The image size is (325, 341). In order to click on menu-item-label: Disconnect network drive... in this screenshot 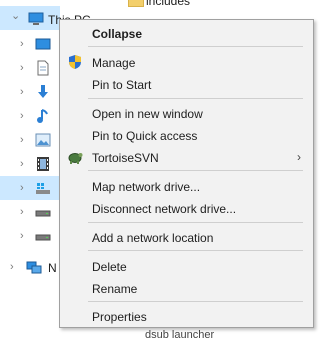, I will do `click(164, 209)`.